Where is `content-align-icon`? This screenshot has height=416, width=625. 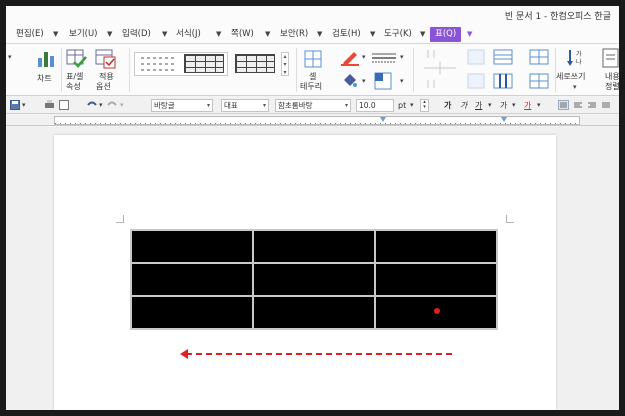 content-align-icon is located at coordinates (610, 58).